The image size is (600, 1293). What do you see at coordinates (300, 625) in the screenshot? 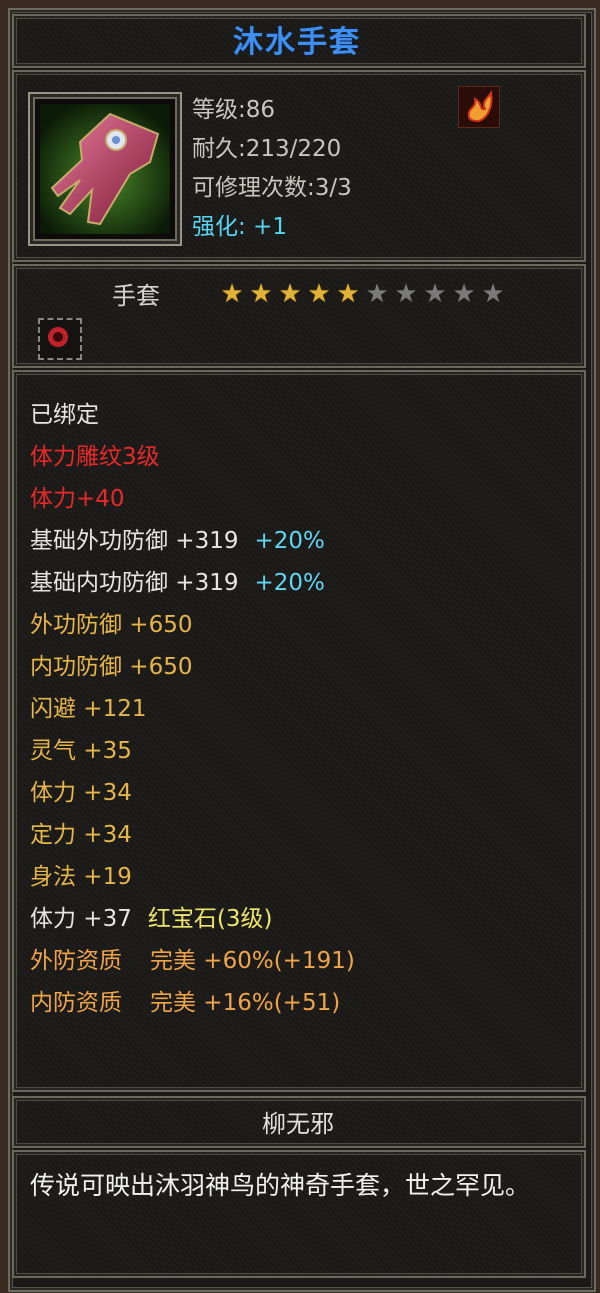
I see `attribute-line: 外功防御 +650` at bounding box center [300, 625].